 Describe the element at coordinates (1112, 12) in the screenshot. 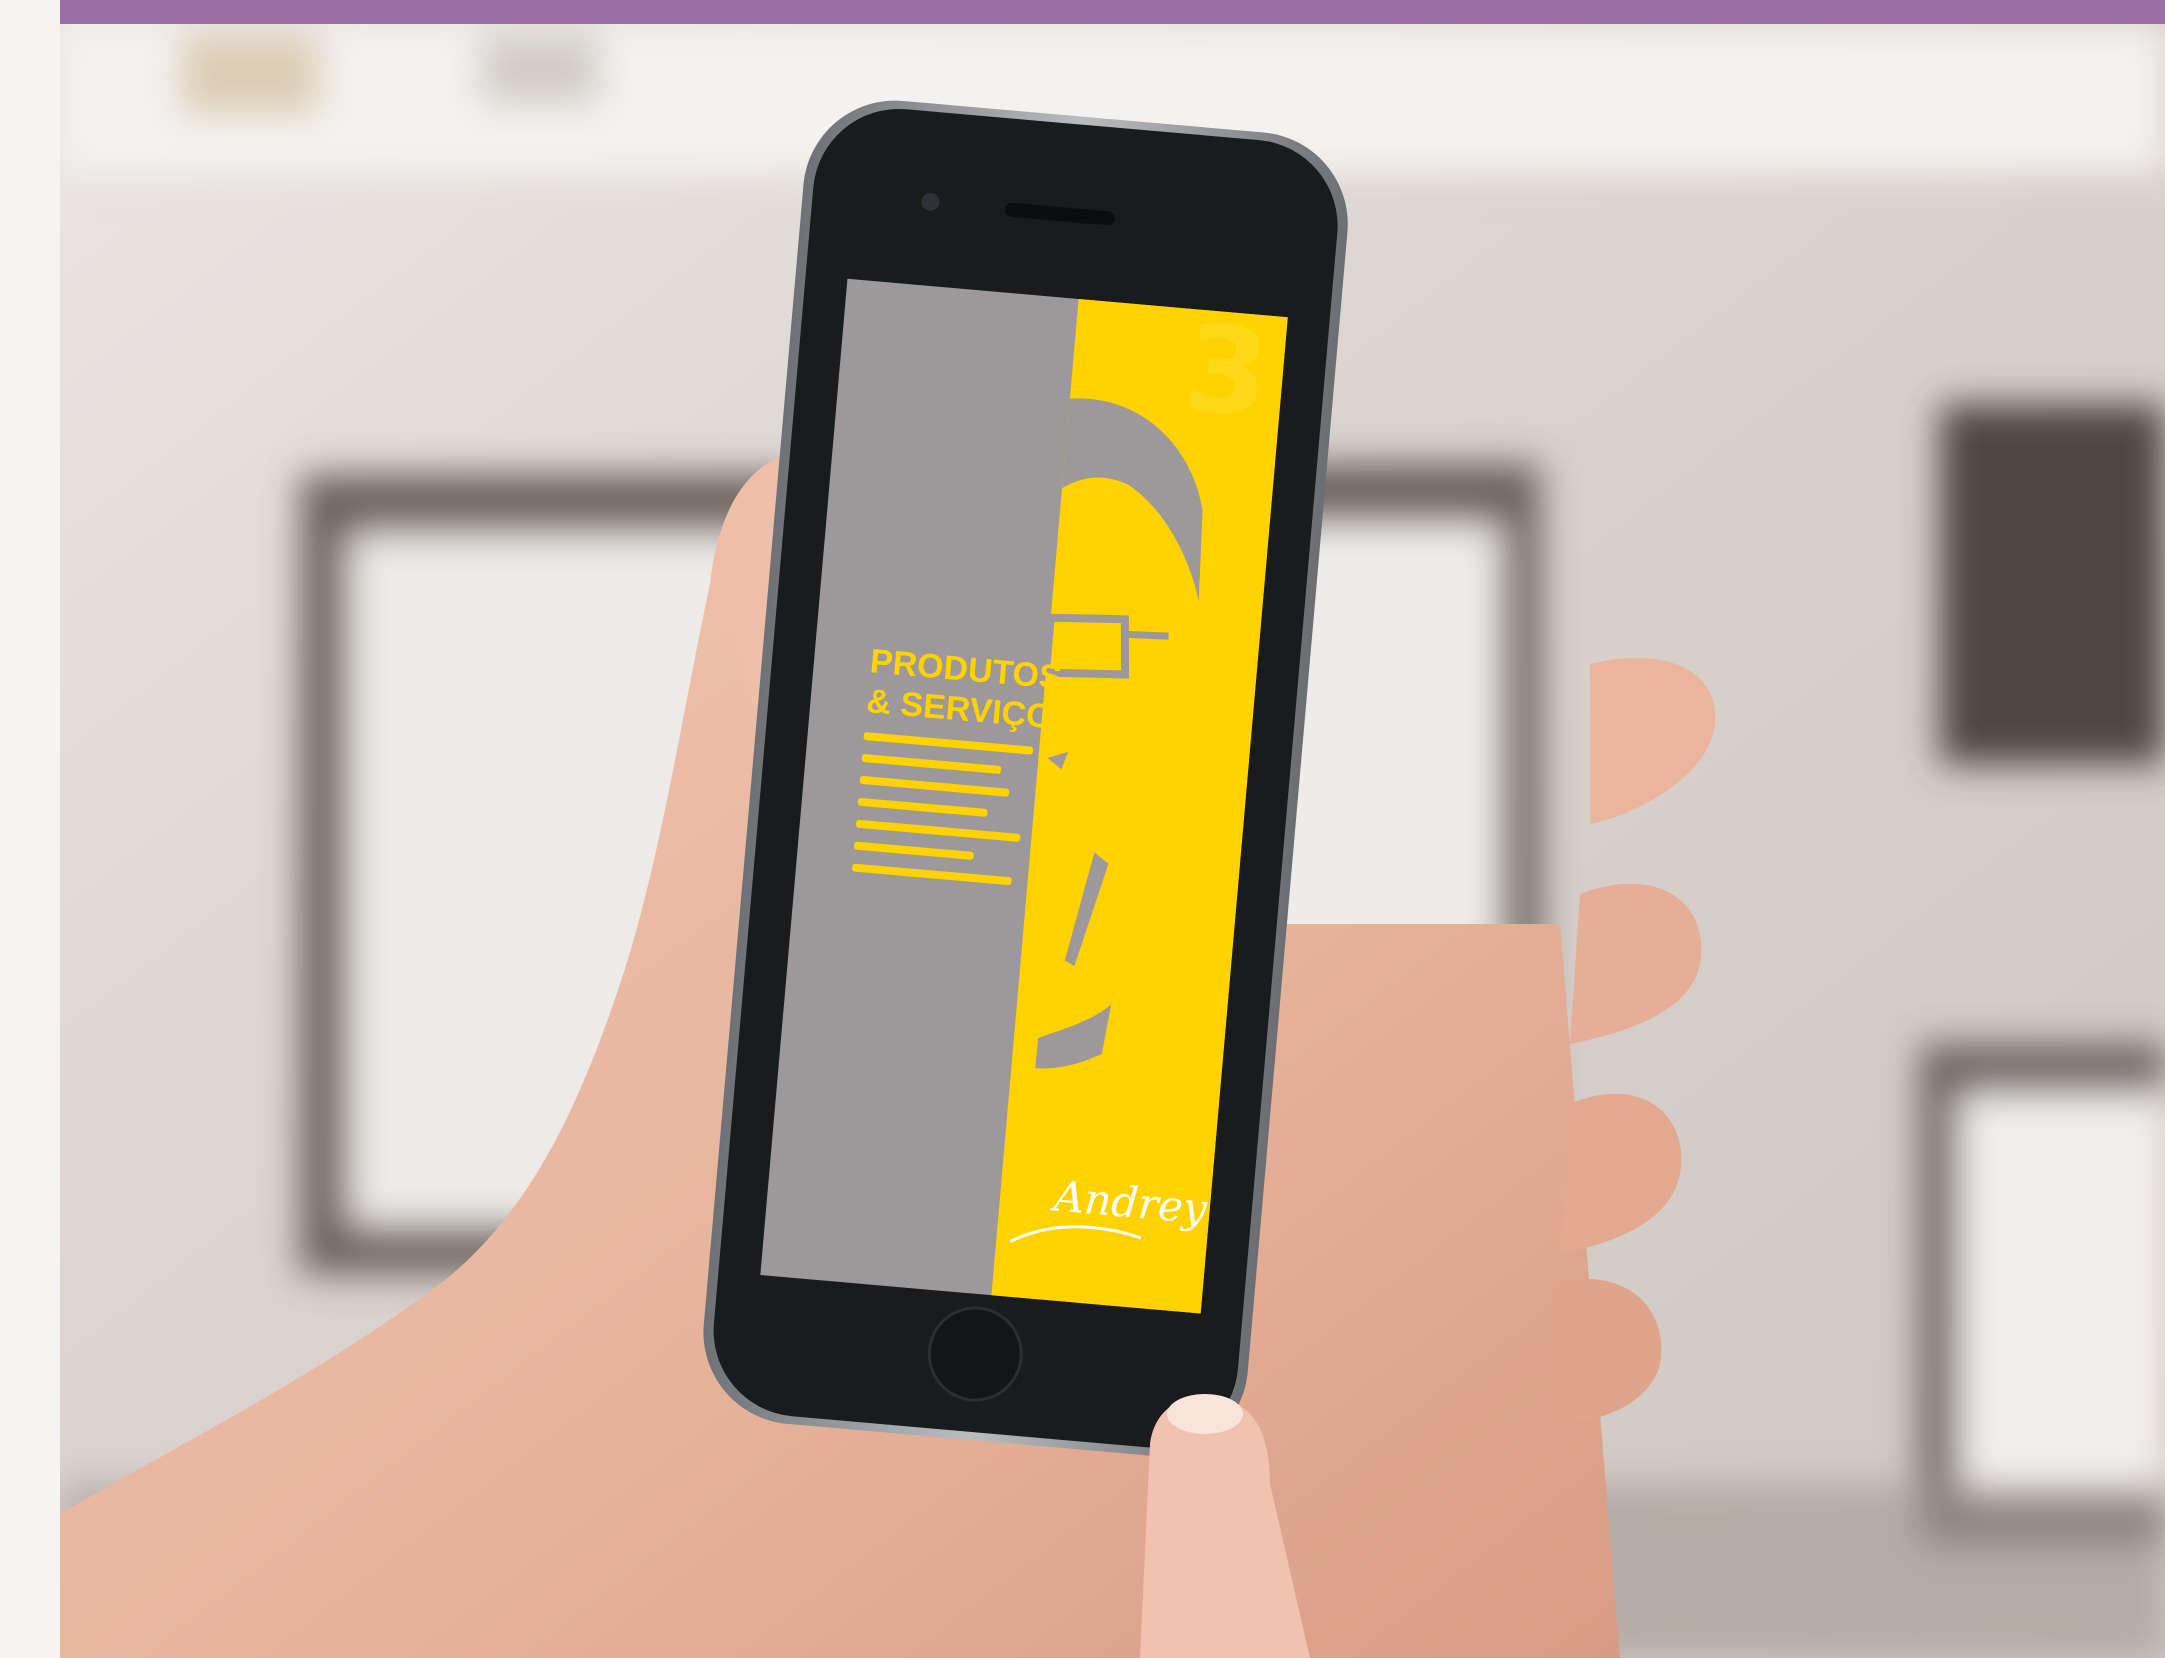

I see `top-accent-bar` at that location.